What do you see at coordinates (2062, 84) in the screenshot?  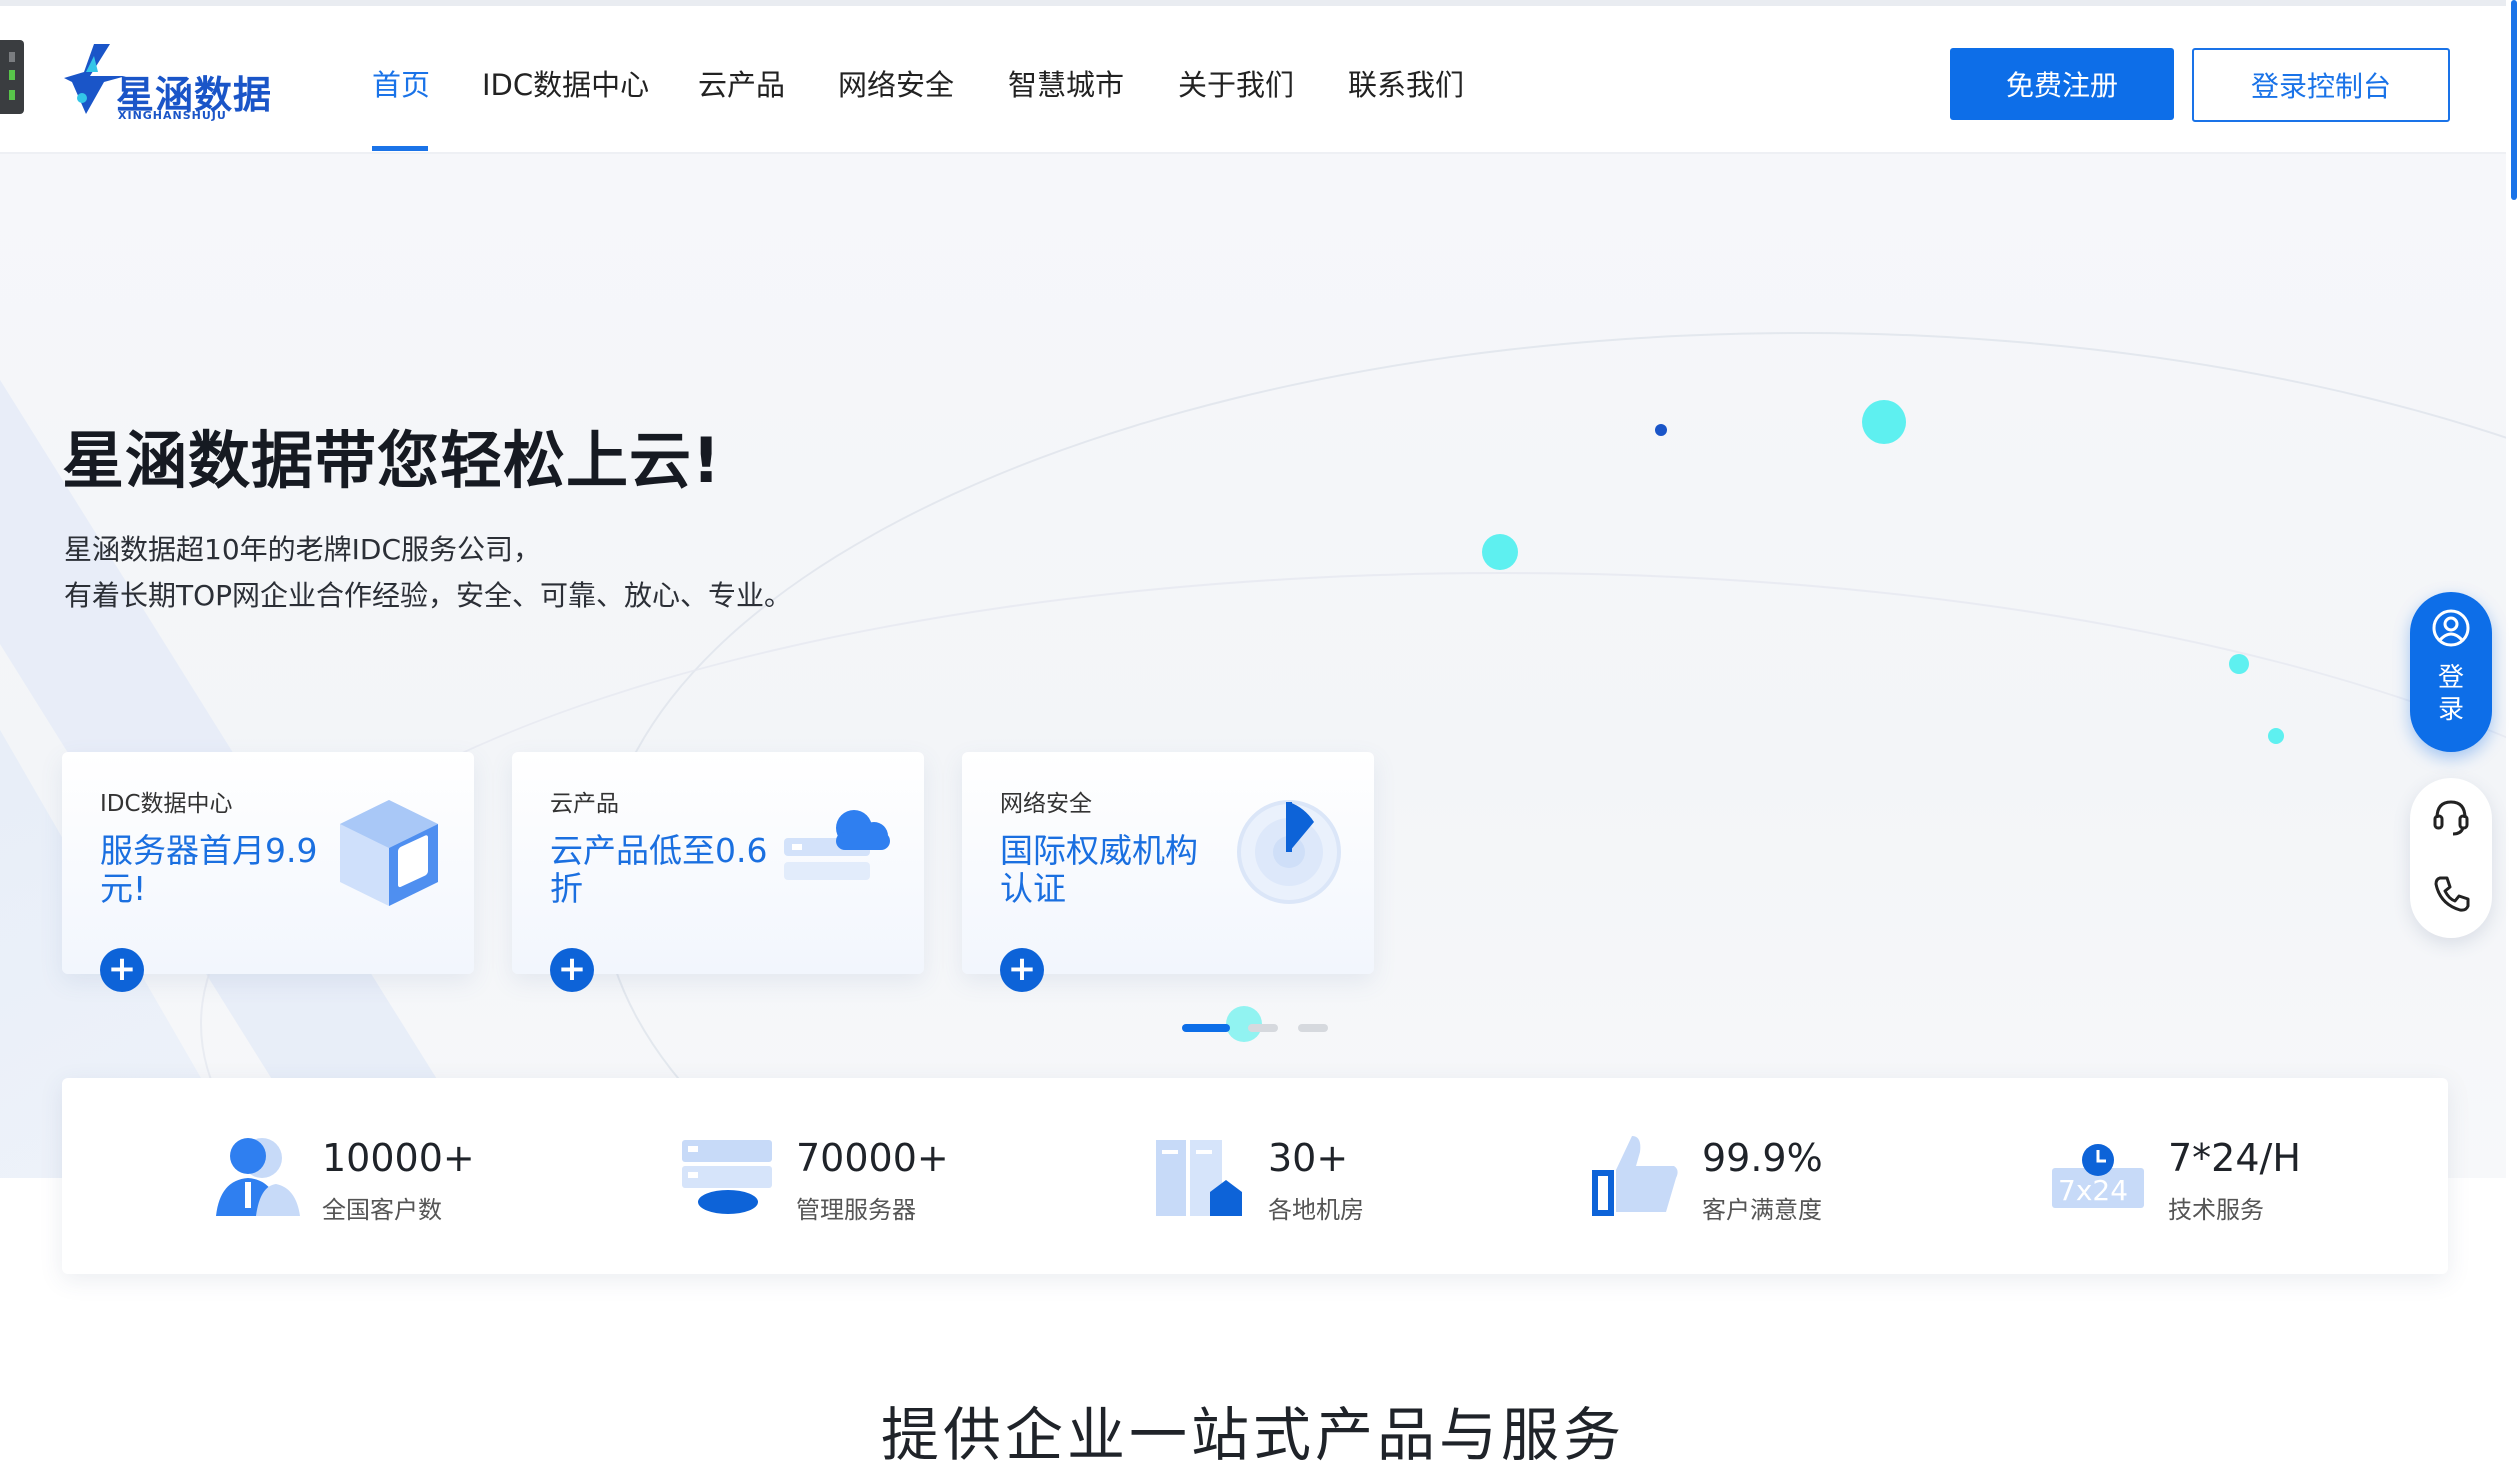 I see `register-button: 免费注册` at bounding box center [2062, 84].